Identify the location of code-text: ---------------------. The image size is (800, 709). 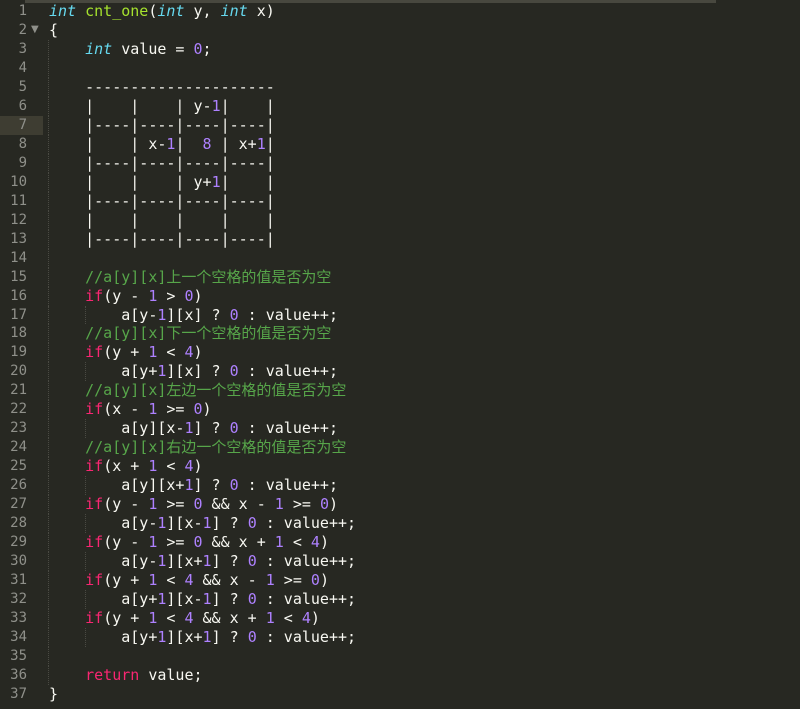
(162, 87).